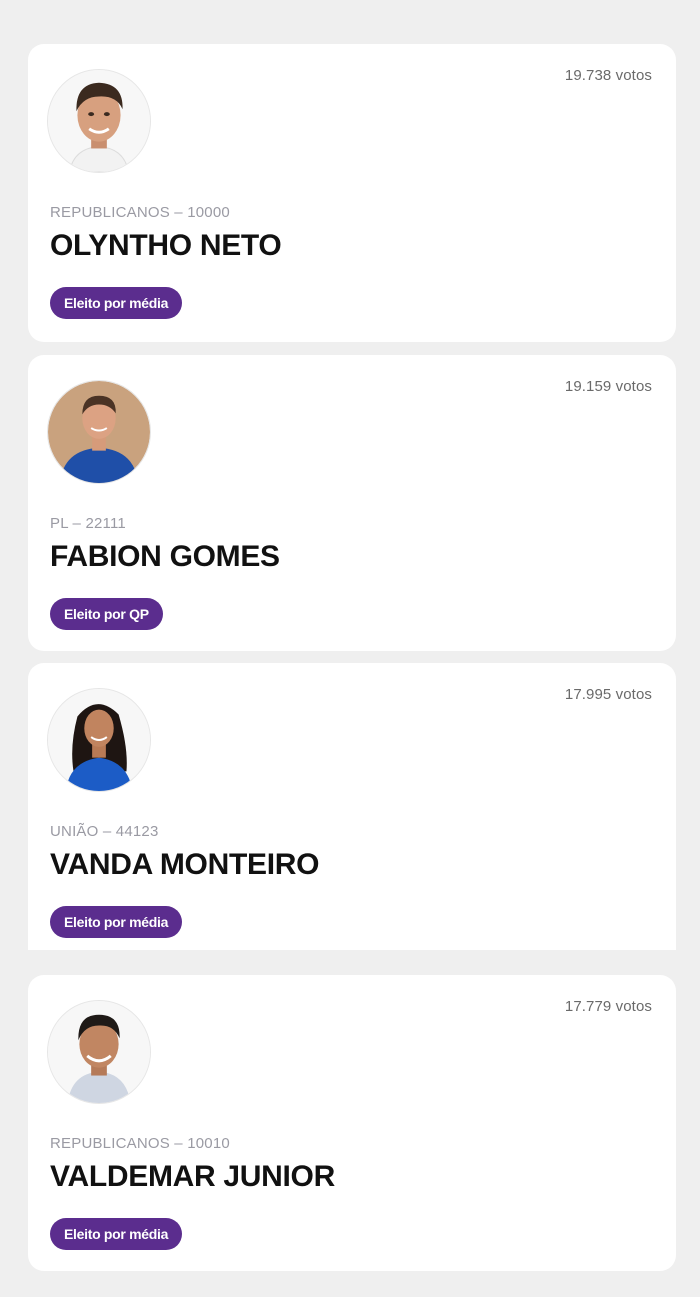 The width and height of the screenshot is (700, 1297). Describe the element at coordinates (608, 694) in the screenshot. I see `vote-count: 17.995 votos` at that location.